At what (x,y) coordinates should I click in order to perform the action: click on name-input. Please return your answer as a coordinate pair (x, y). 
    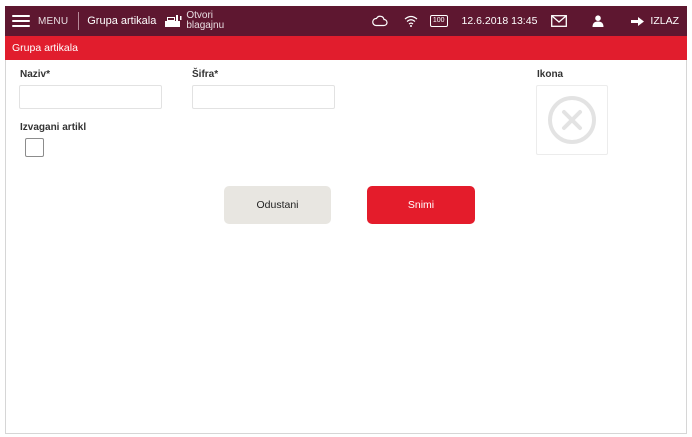
    Looking at the image, I should click on (90, 97).